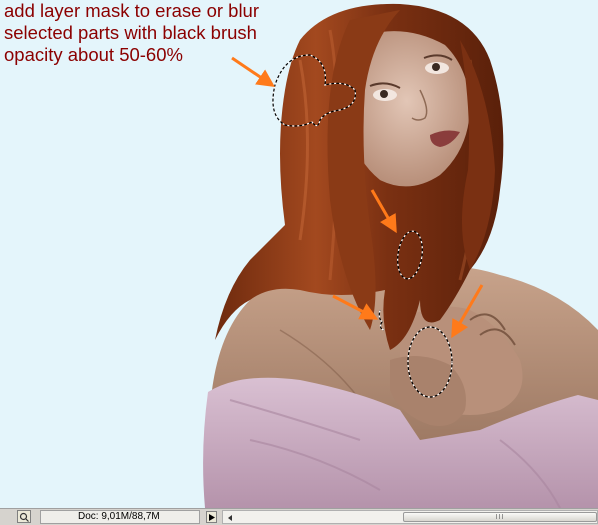  I want to click on arrow-left-icon, so click(230, 518).